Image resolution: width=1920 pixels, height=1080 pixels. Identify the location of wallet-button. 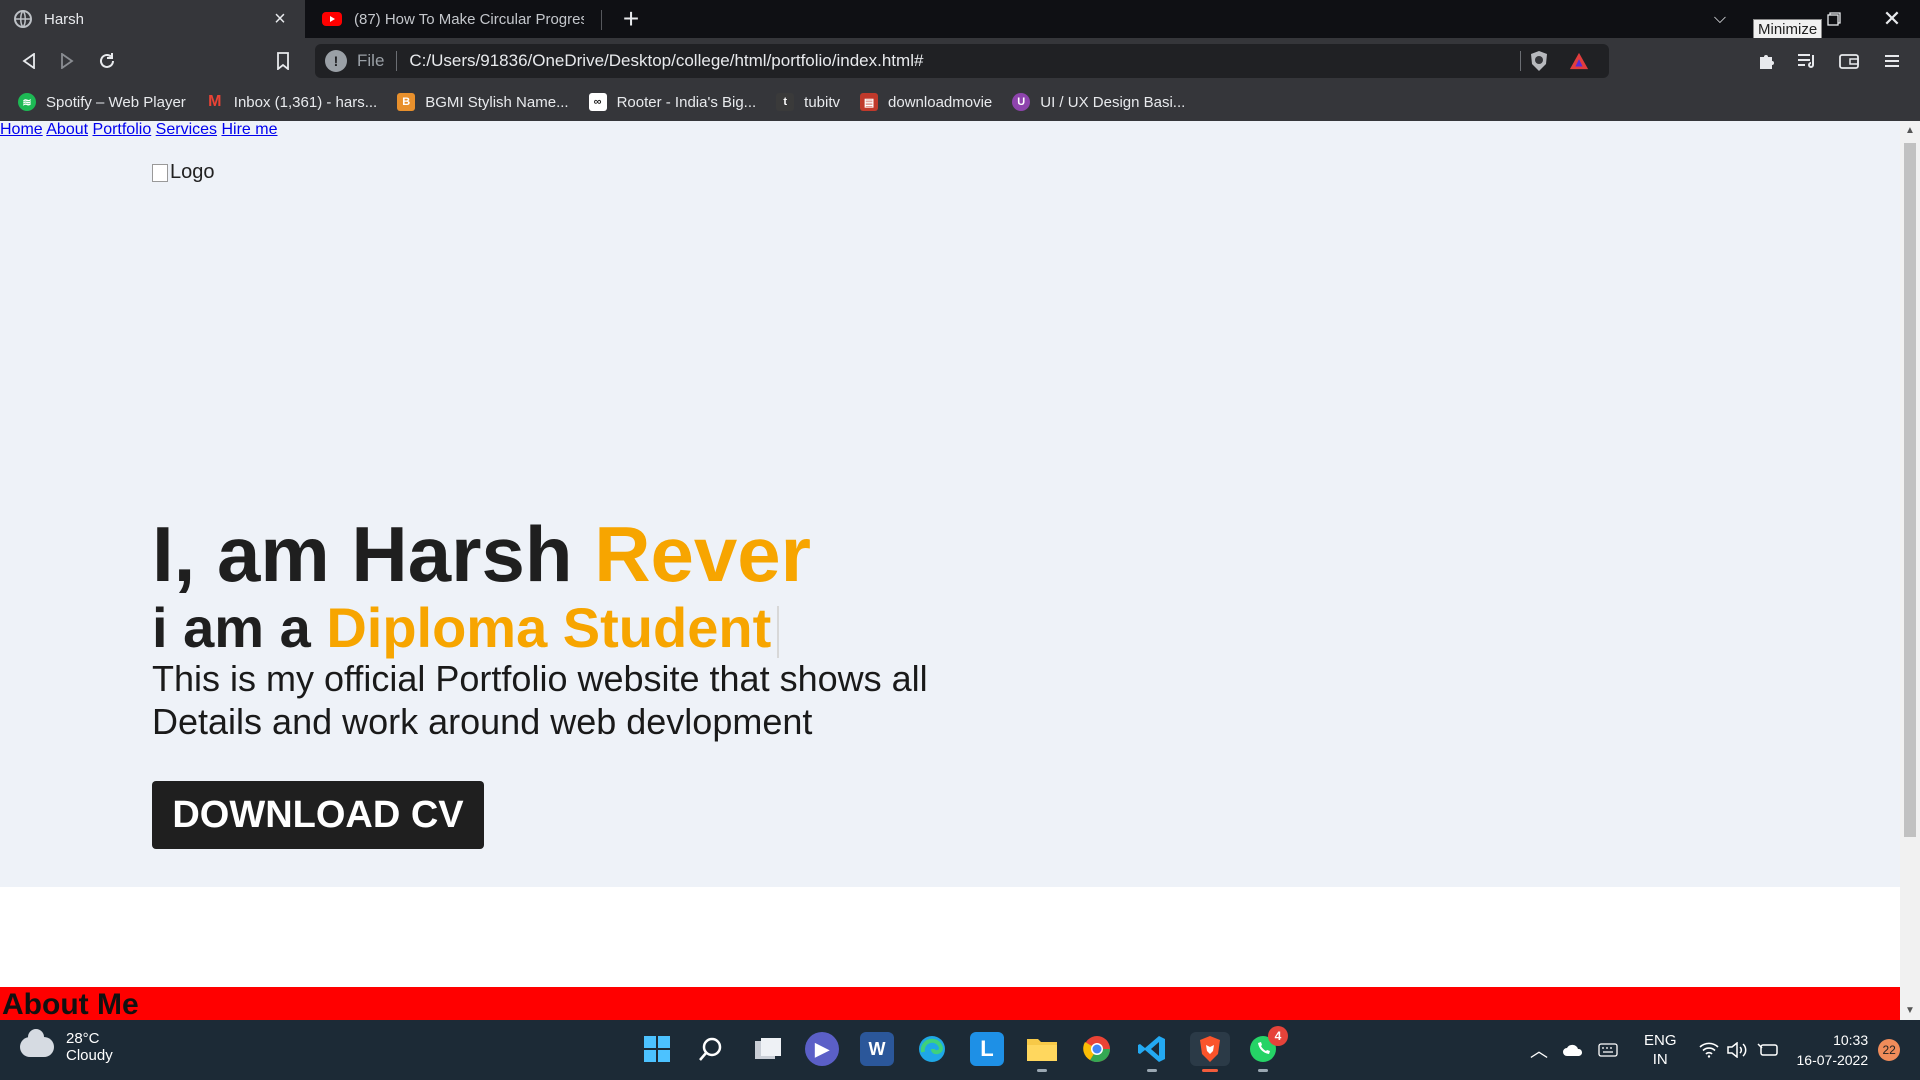
(1849, 61).